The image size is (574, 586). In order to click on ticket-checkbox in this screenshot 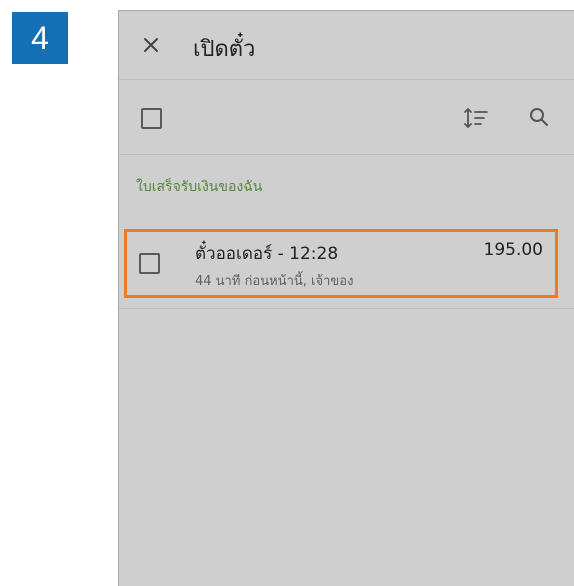, I will do `click(149, 263)`.